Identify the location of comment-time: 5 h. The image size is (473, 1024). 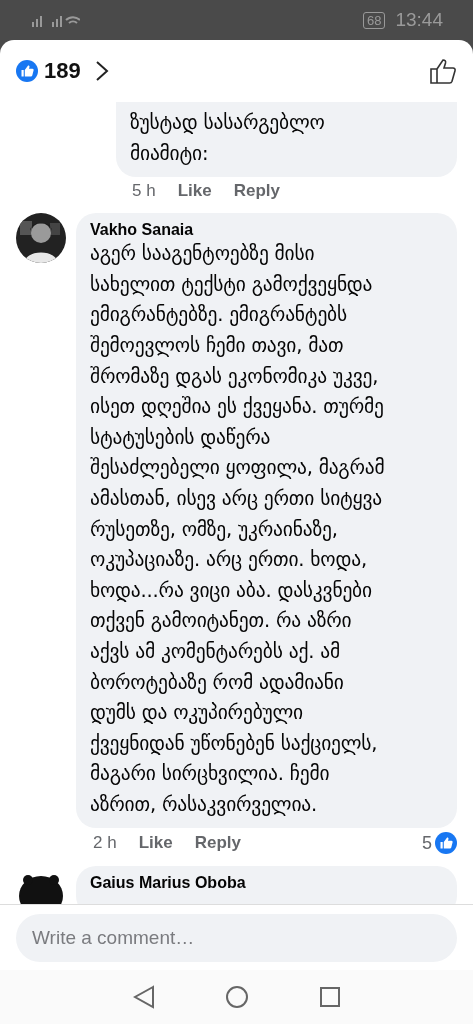
(144, 191).